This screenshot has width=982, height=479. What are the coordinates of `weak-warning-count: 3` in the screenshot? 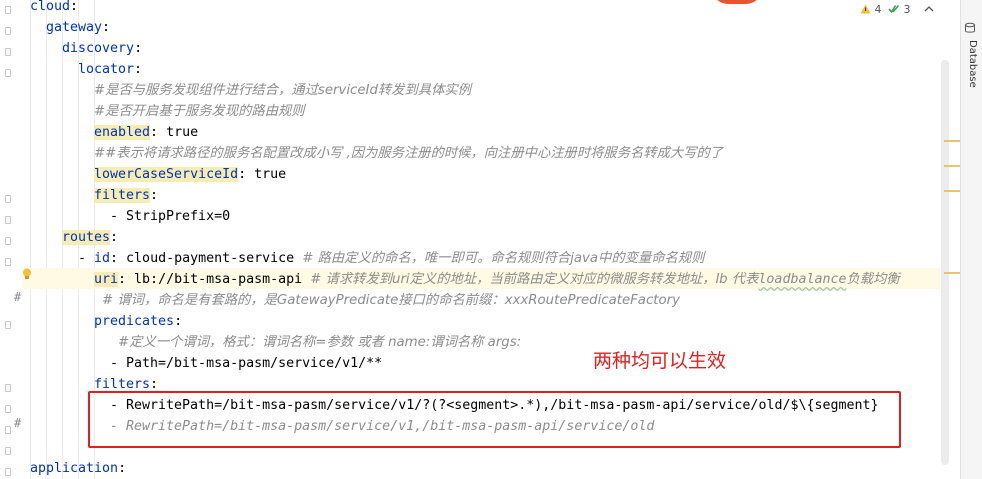 It's located at (907, 9).